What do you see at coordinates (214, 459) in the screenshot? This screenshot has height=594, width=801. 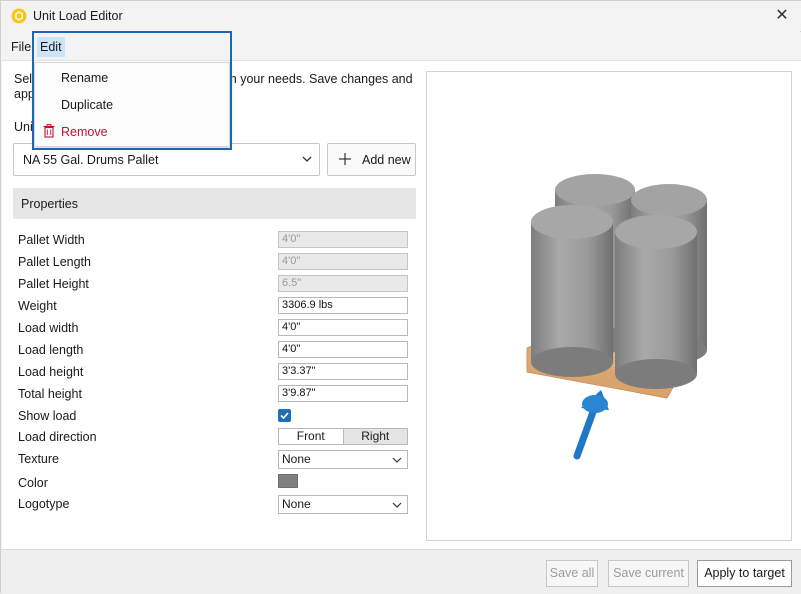 I see `prop-texture: Texture None` at bounding box center [214, 459].